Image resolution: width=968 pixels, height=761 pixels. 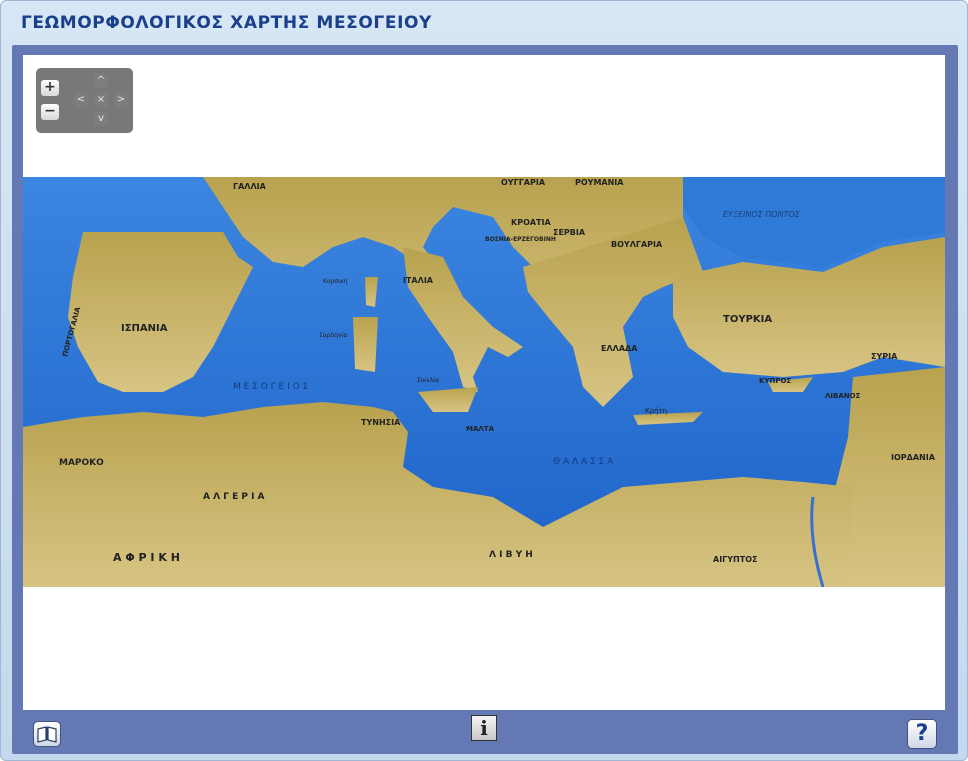 I want to click on label-algeria: Α Λ Γ Ε Ρ Ι Α, so click(x=234, y=497).